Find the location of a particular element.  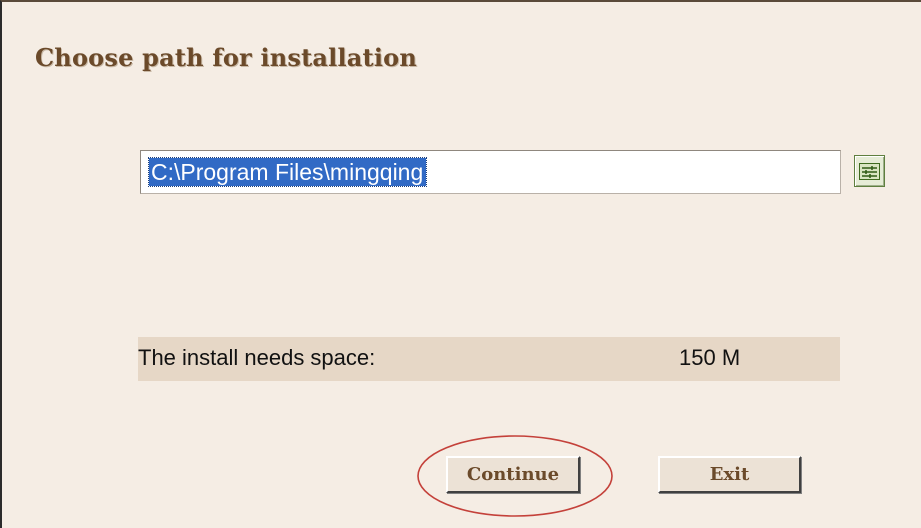

exit-button: Exit is located at coordinates (729, 474).